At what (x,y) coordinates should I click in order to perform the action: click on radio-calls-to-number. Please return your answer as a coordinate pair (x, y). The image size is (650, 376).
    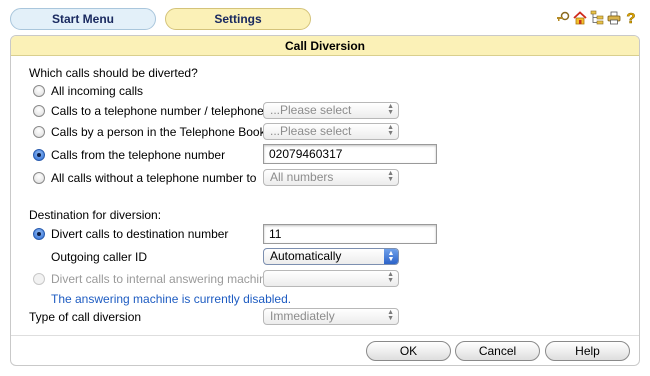
    Looking at the image, I should click on (39, 111).